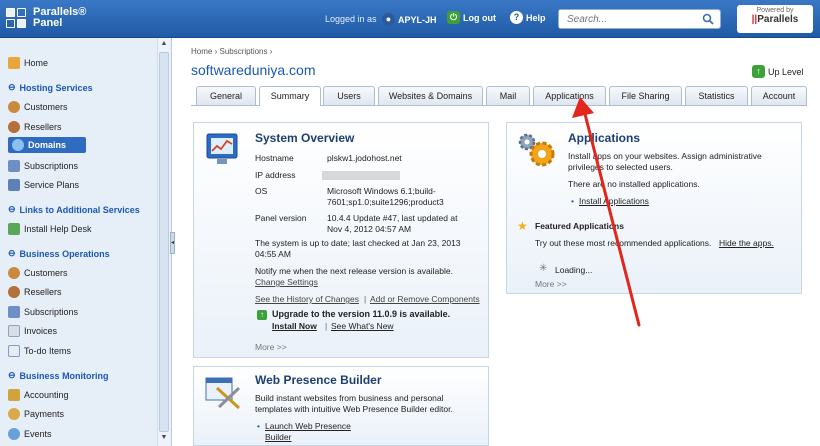  What do you see at coordinates (74, 209) in the screenshot?
I see `sidebar-section-links: ⊖ Links to Additional Services` at bounding box center [74, 209].